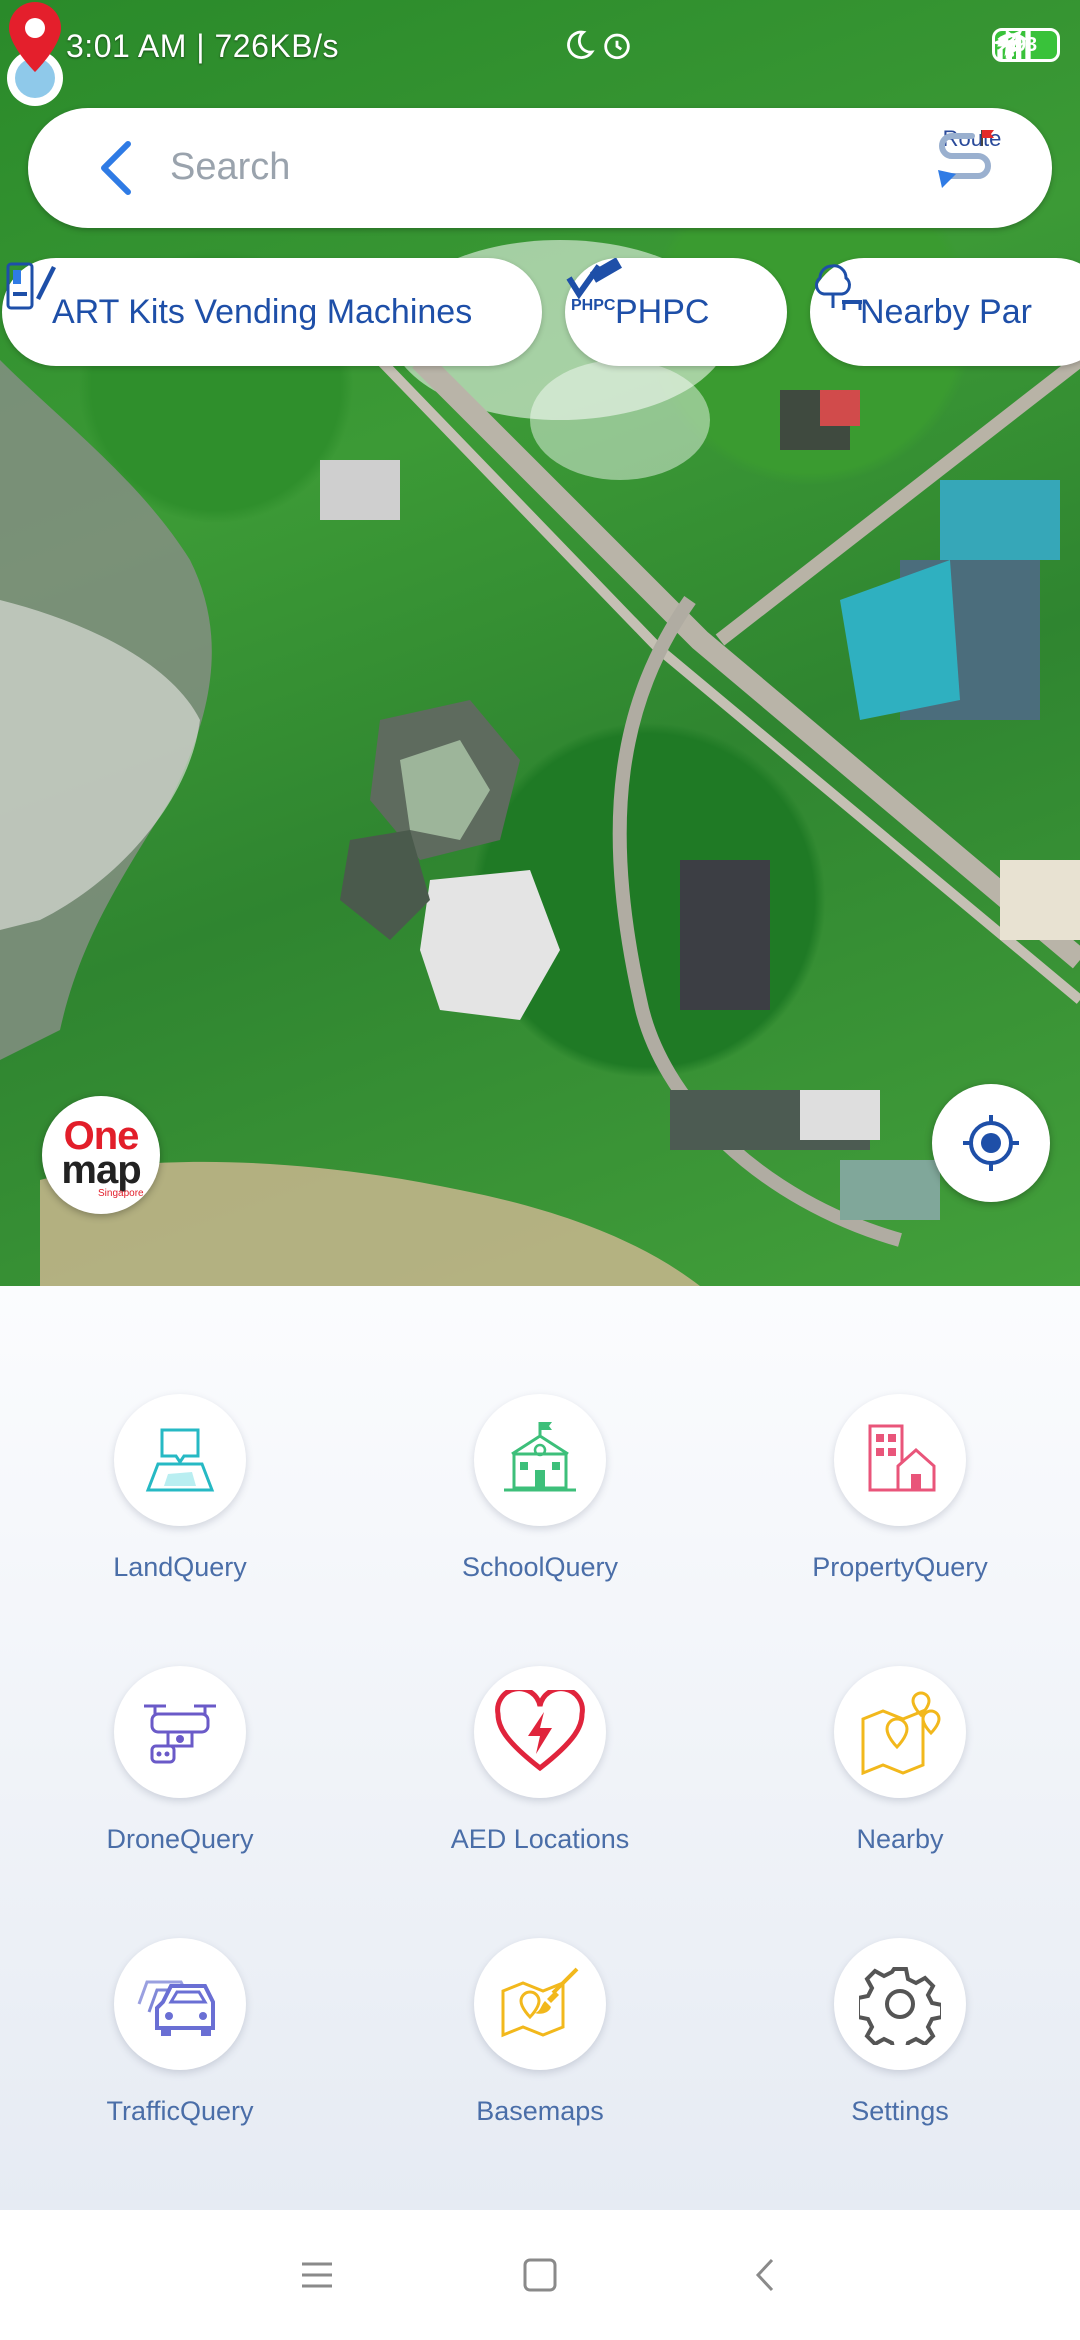 This screenshot has height=2340, width=1080. Describe the element at coordinates (180, 2111) in the screenshot. I see `menu-label: TrafficQuery` at that location.